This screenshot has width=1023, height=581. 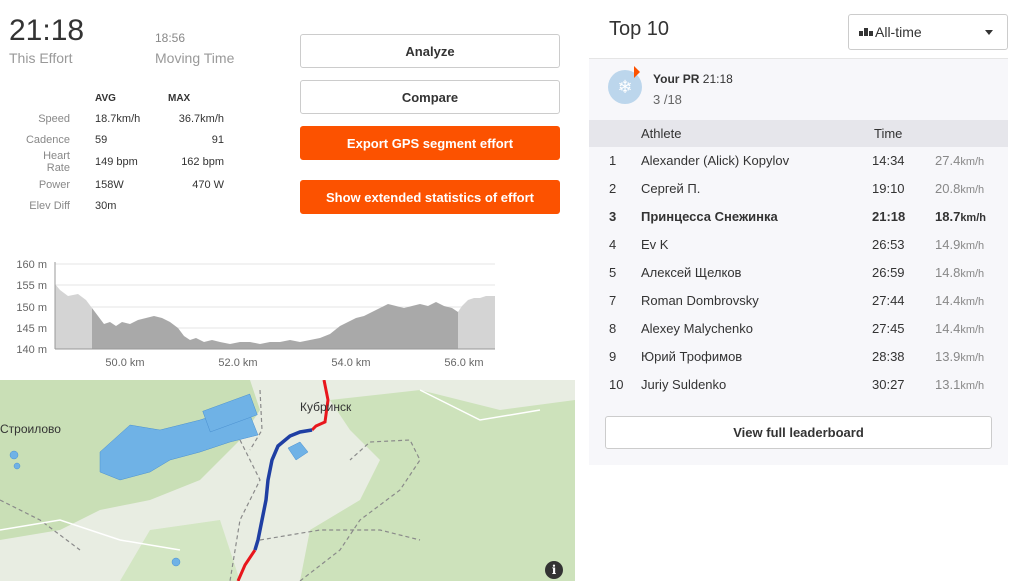 I want to click on elev-x-tick-50: 50.0 km, so click(x=124, y=363).